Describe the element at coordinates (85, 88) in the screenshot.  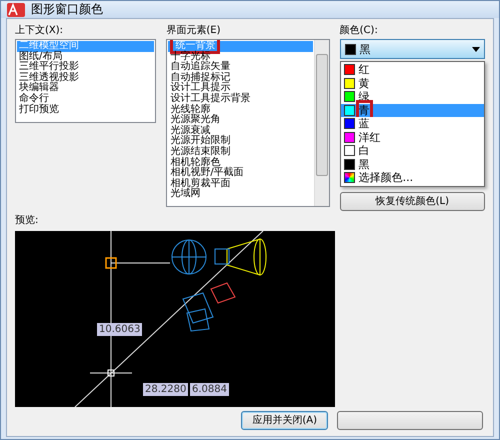
I see `list-item: 块编辑器` at that location.